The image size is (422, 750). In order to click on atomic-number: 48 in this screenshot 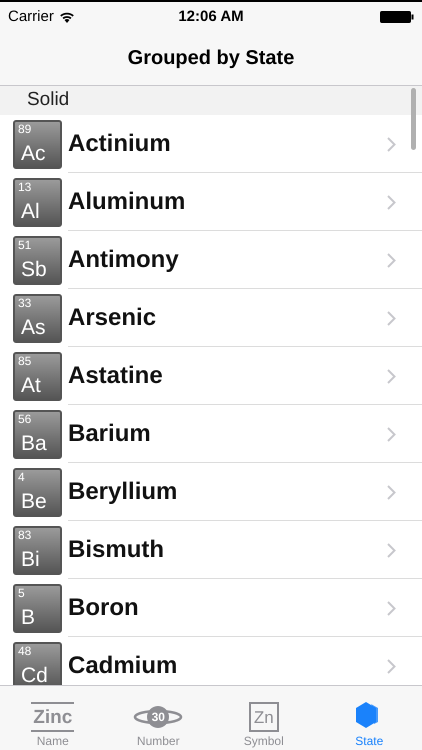, I will do `click(25, 651)`.